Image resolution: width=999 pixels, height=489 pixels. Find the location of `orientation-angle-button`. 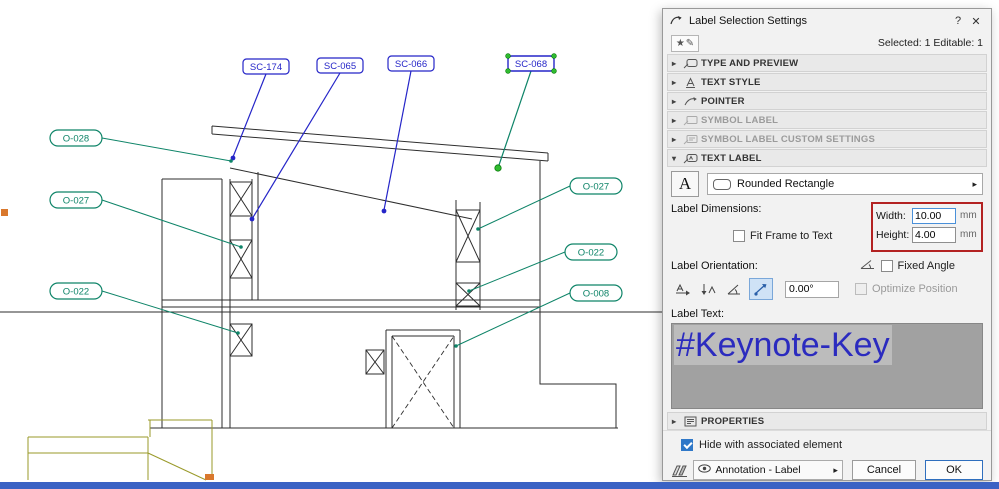

orientation-angle-button is located at coordinates (735, 289).